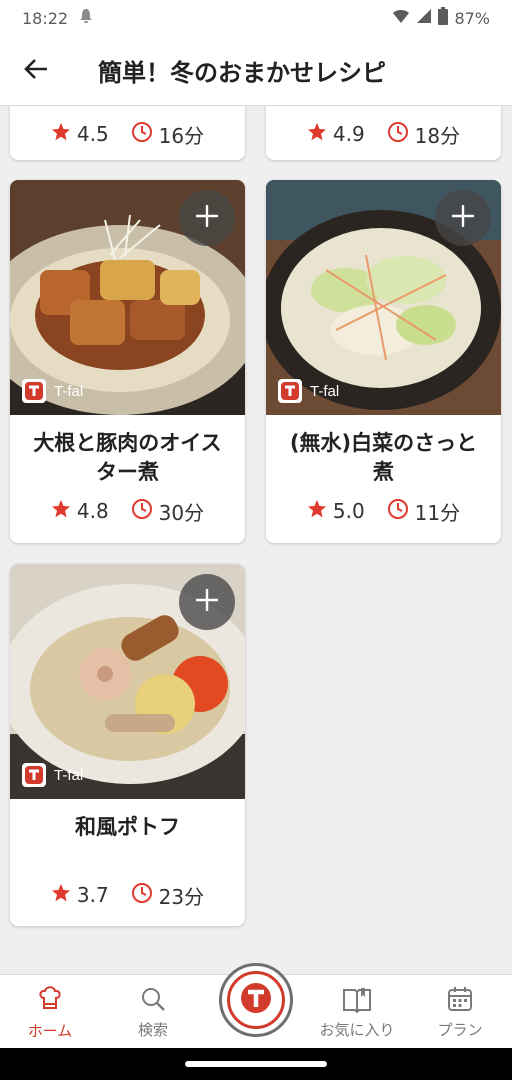  I want to click on nav-plan: プラン, so click(460, 1012).